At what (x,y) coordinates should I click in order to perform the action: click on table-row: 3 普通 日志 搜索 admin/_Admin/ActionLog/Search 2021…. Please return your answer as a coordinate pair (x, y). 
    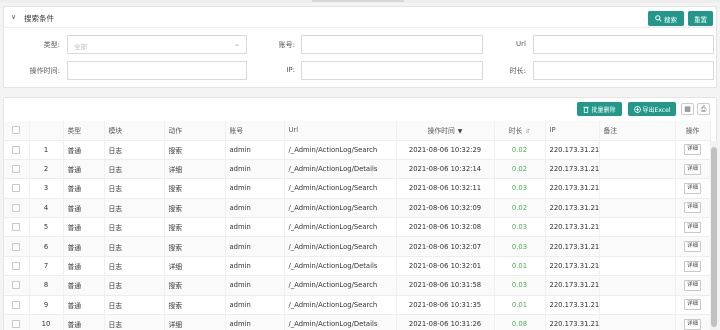
    Looking at the image, I should click on (357, 188).